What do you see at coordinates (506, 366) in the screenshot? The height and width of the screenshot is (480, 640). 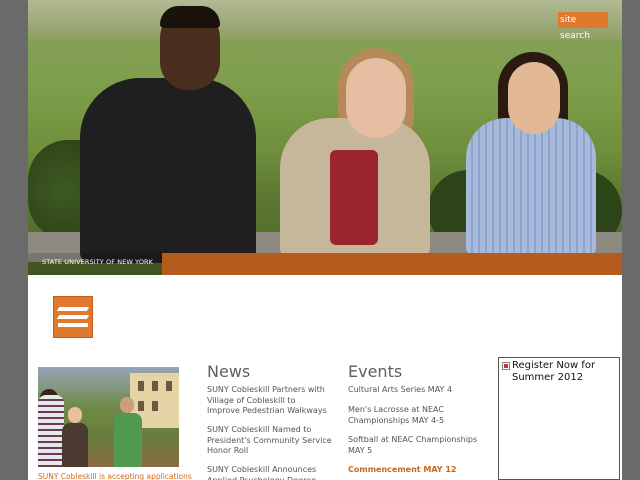 I see `broken-image-icon` at bounding box center [506, 366].